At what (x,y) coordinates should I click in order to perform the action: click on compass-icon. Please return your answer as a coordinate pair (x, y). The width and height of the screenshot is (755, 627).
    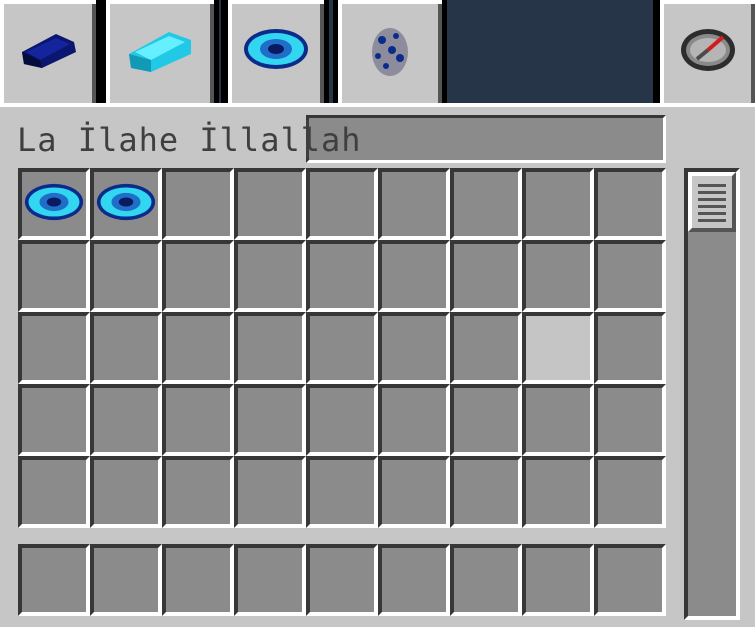
    Looking at the image, I should click on (708, 52).